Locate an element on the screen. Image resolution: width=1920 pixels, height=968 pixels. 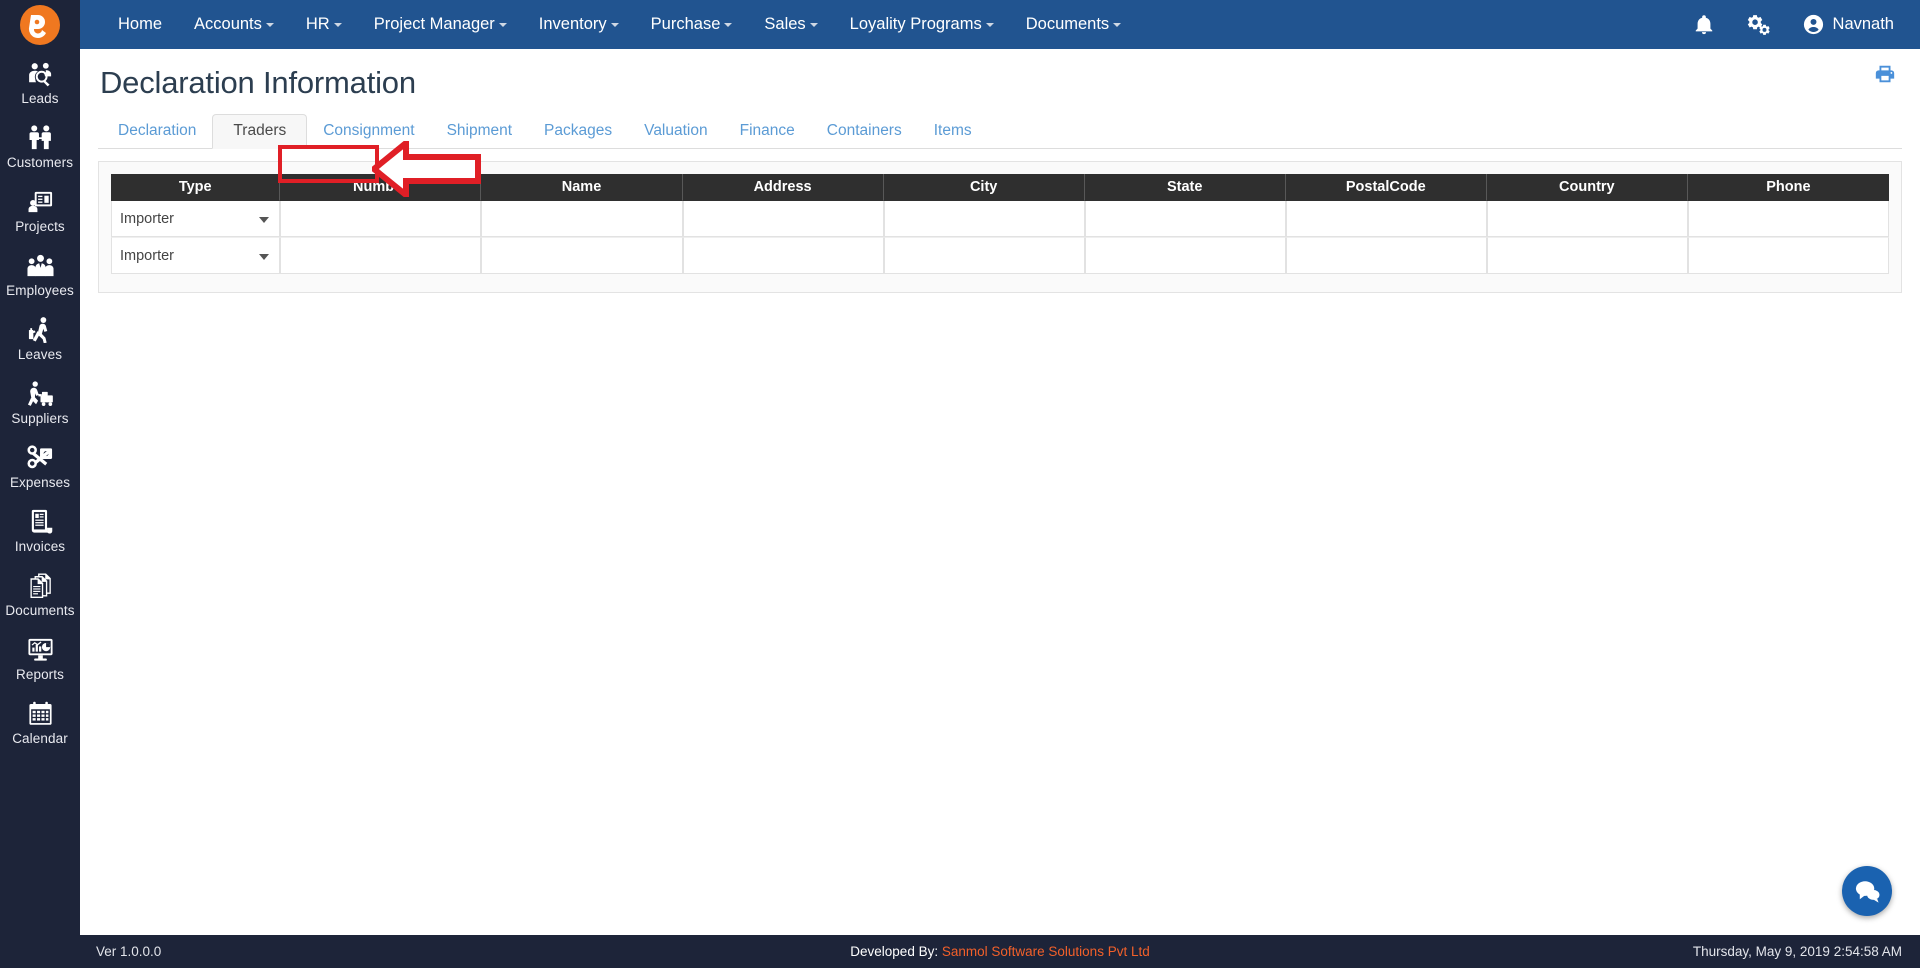
nav-link-label: Documents is located at coordinates (1067, 24).